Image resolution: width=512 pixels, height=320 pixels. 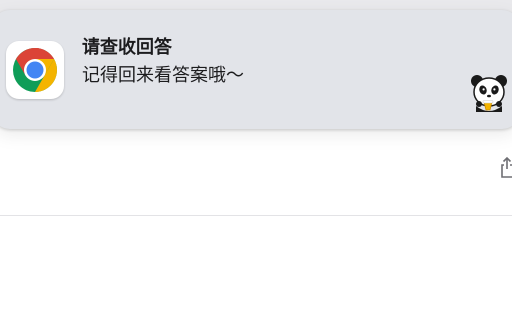 I want to click on notification-title: 请查收回答, so click(x=127, y=47).